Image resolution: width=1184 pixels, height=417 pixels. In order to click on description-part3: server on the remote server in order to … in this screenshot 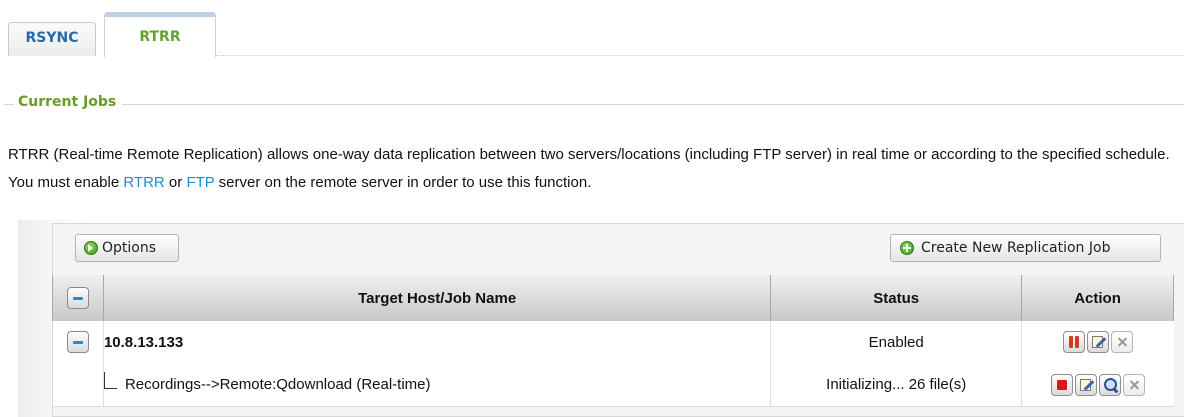, I will do `click(403, 182)`.